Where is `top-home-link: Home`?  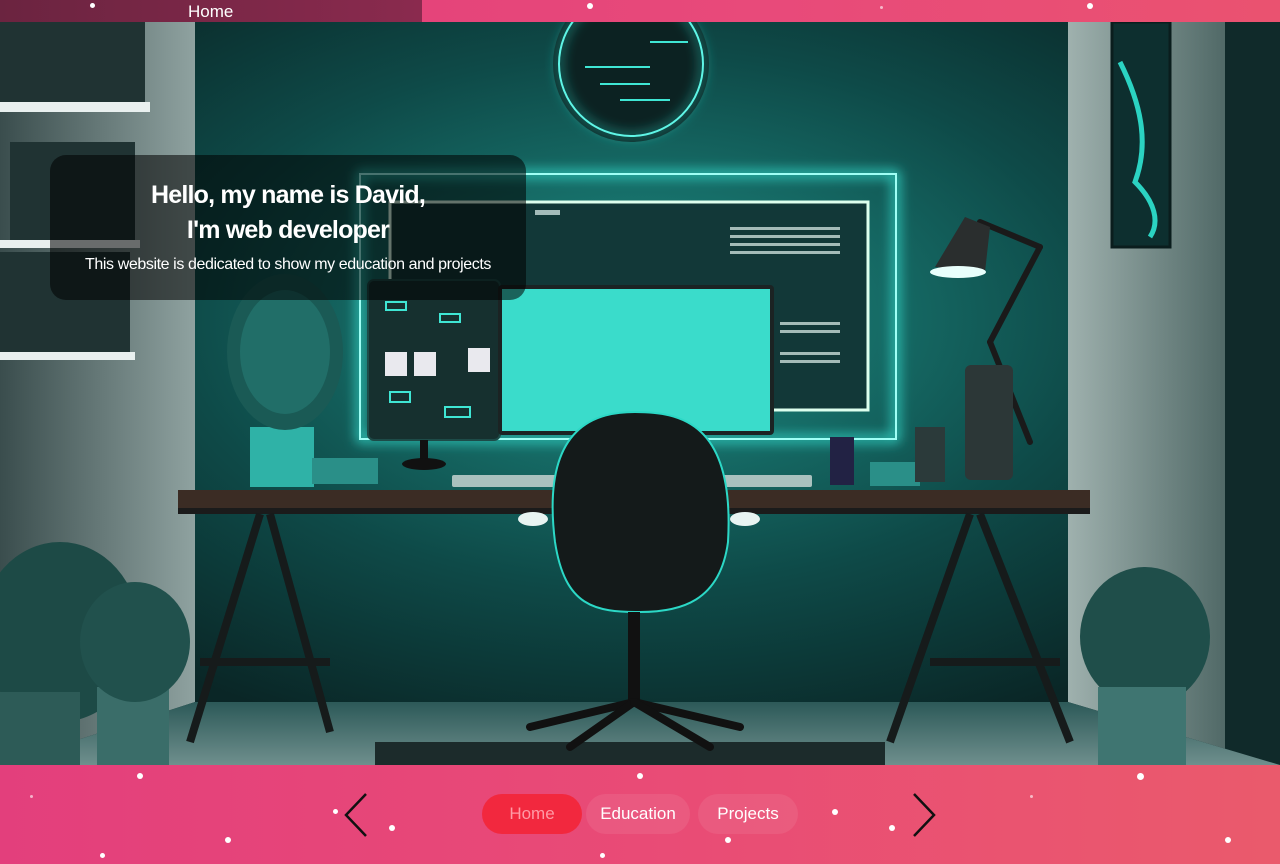
top-home-link: Home is located at coordinates (211, 11).